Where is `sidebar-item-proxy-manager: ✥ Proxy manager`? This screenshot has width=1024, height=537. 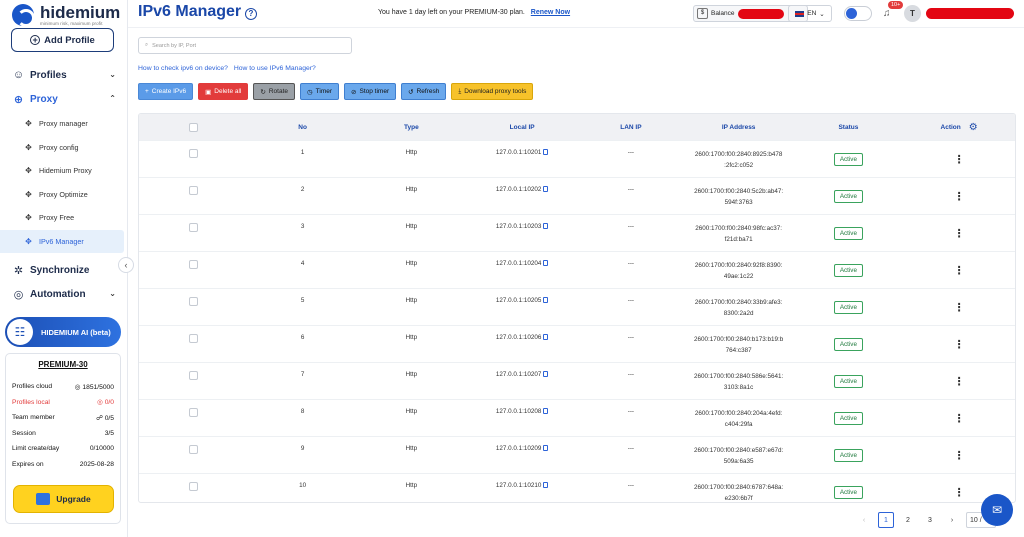
sidebar-item-proxy-manager: ✥ Proxy manager is located at coordinates (64, 124).